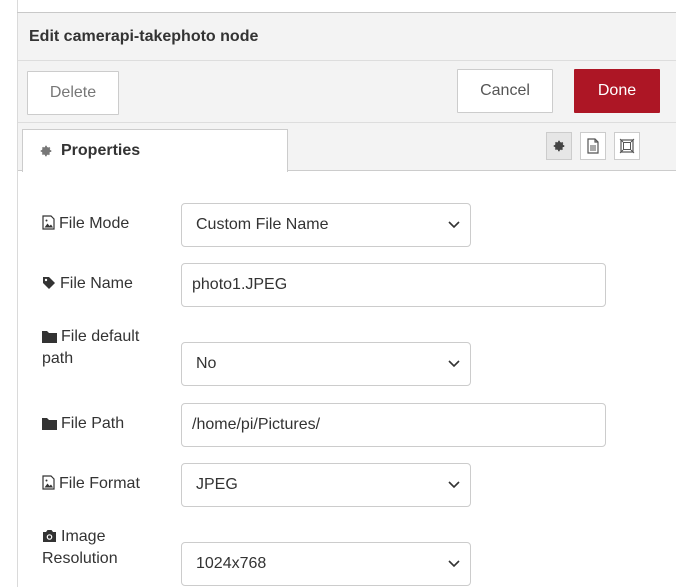  Describe the element at coordinates (326, 485) in the screenshot. I see `file-format-select: JPEG` at that location.